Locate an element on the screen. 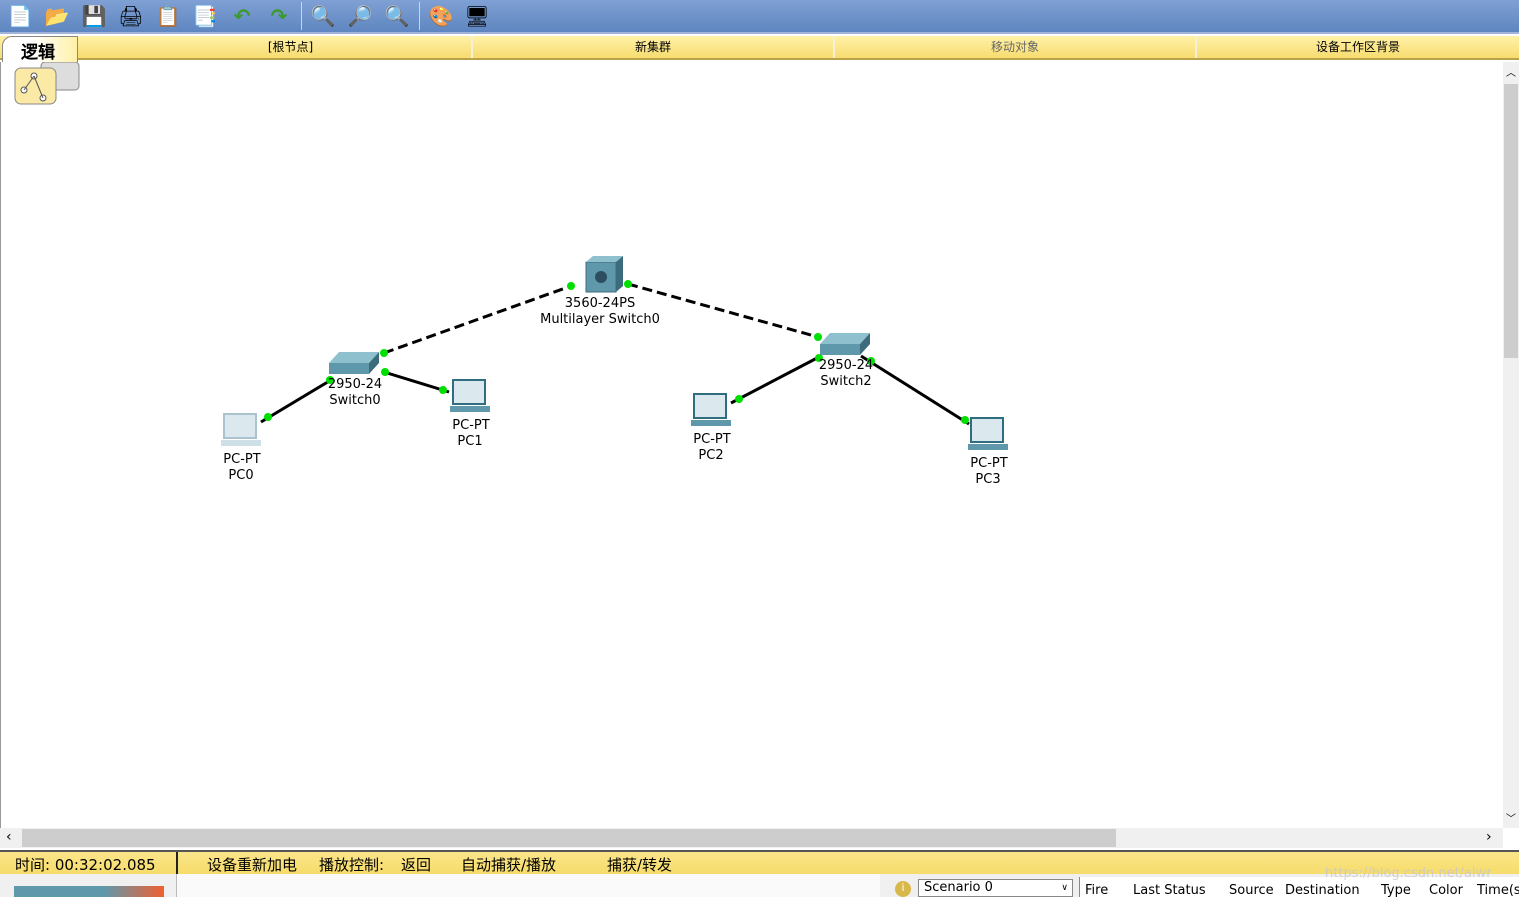  back-button: 返回 is located at coordinates (416, 864).